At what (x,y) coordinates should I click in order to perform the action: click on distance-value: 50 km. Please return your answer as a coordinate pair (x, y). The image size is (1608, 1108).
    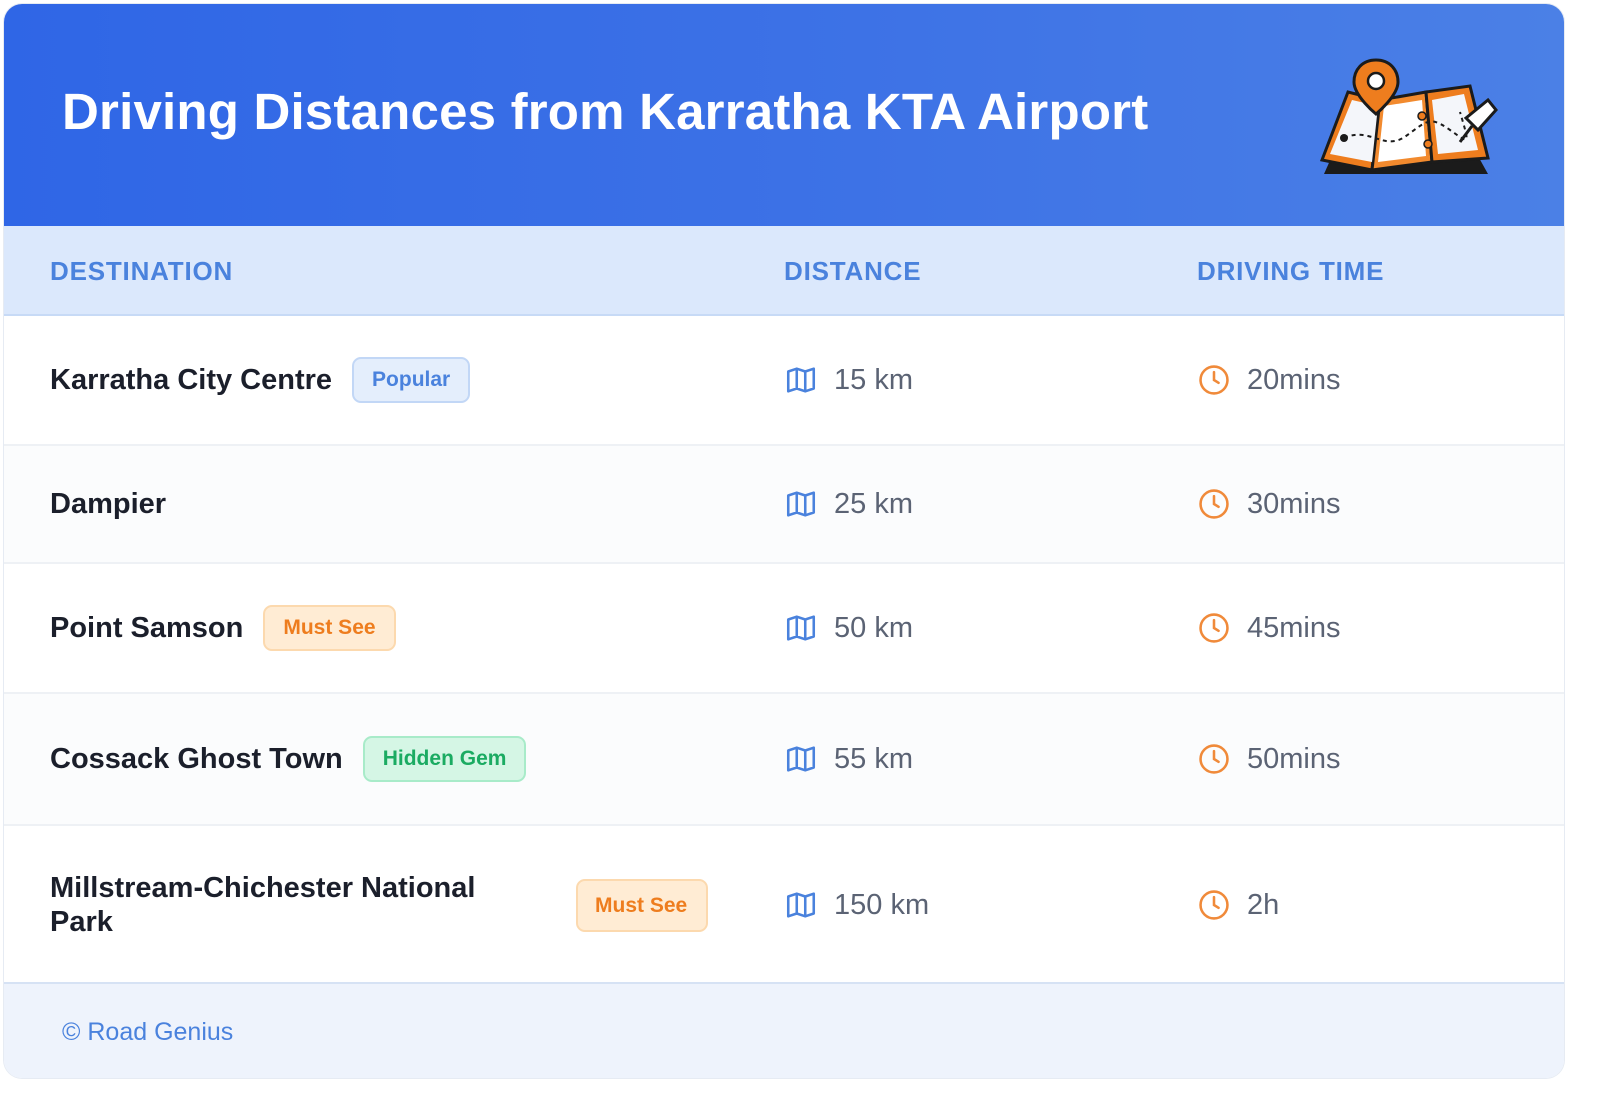
    Looking at the image, I should click on (873, 627).